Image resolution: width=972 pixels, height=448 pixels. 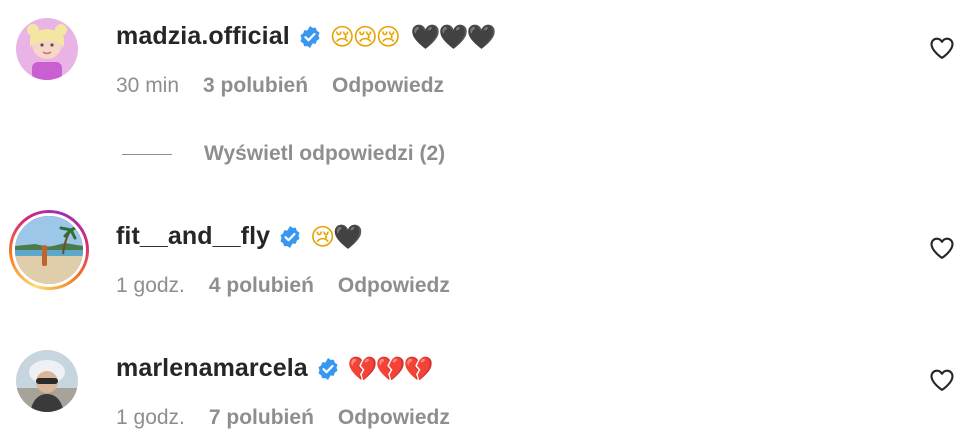 What do you see at coordinates (325, 153) in the screenshot?
I see `view-replies-label: Wyświetl odpowiedzi (2)` at bounding box center [325, 153].